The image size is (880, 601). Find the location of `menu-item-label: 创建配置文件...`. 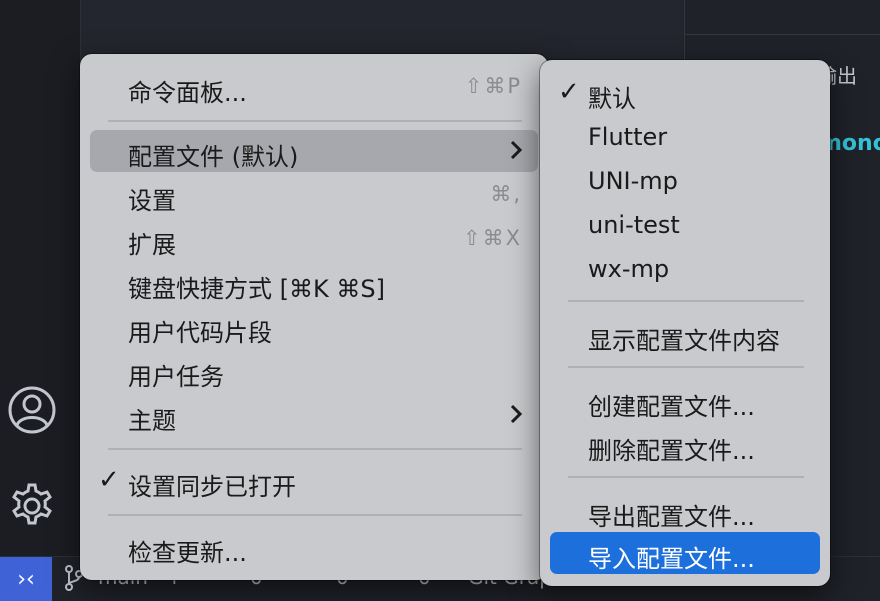

menu-item-label: 创建配置文件... is located at coordinates (671, 407).